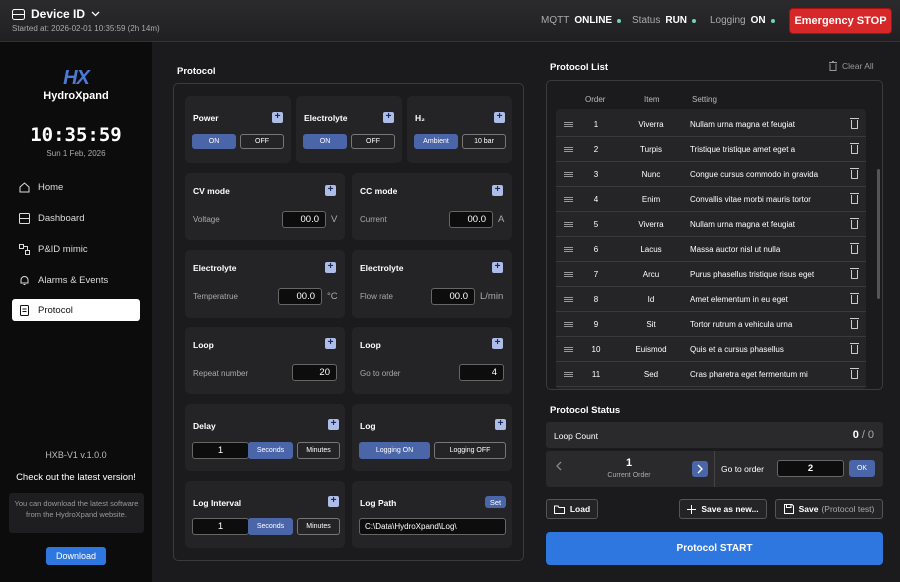 The width and height of the screenshot is (900, 582). I want to click on list-scrollbar, so click(878, 234).